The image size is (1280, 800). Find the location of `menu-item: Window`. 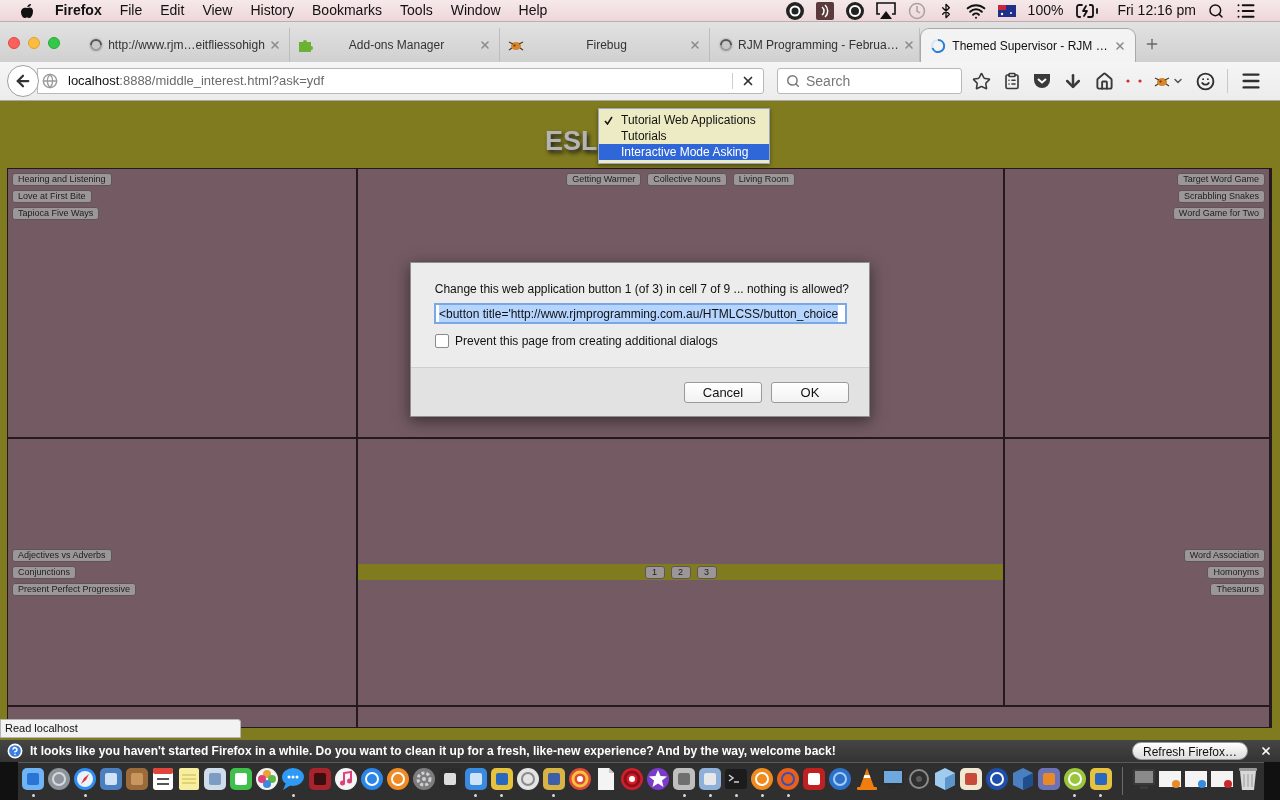

menu-item: Window is located at coordinates (475, 10).